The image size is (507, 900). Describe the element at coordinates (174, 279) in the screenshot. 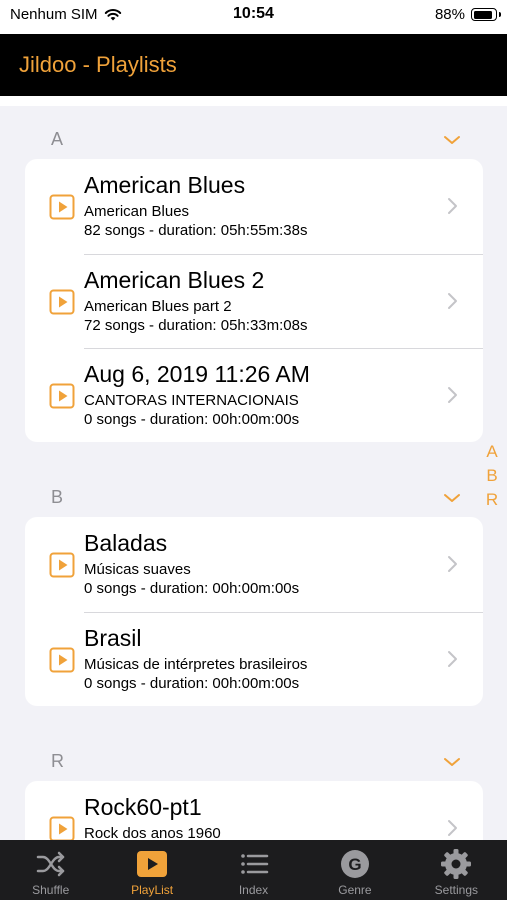

I see `playlist-title: American Blues 2` at that location.